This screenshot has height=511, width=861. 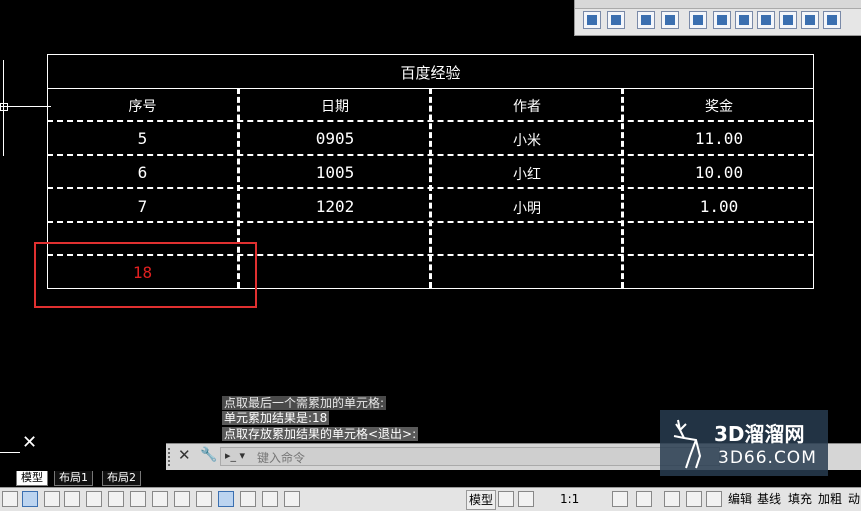 I want to click on command-prompt-icon: ▸_ ▾, so click(x=235, y=455).